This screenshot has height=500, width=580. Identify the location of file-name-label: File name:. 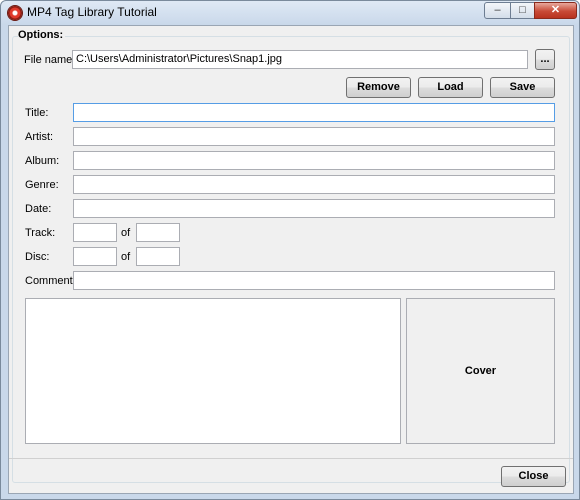
(50, 60).